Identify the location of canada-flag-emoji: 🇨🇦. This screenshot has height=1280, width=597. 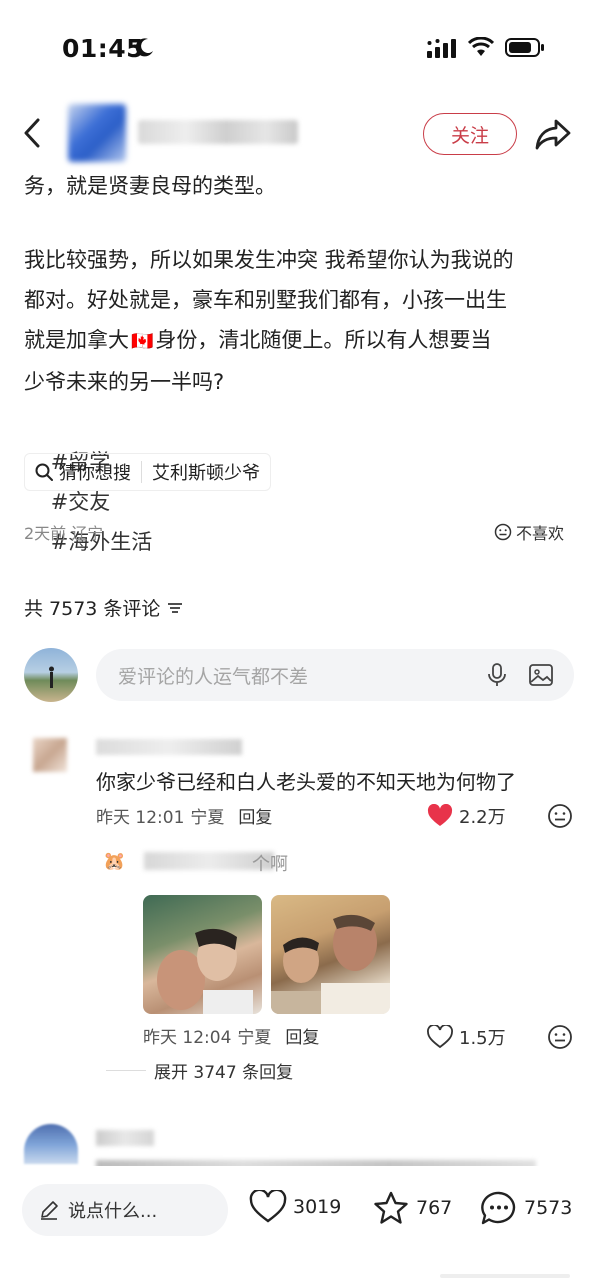
(142, 341).